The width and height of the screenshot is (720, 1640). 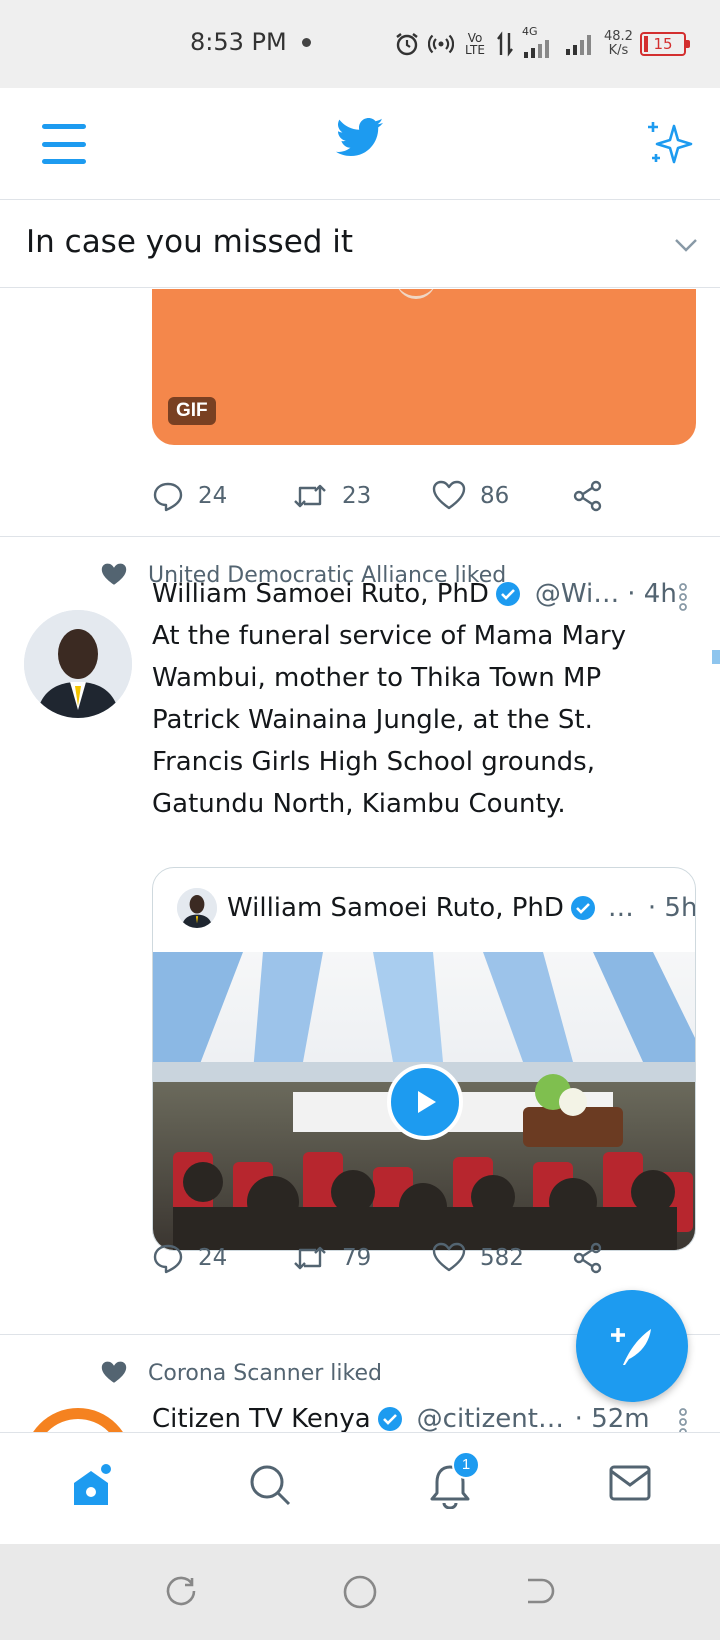 What do you see at coordinates (190, 242) in the screenshot?
I see `section-title: In case you missed it` at bounding box center [190, 242].